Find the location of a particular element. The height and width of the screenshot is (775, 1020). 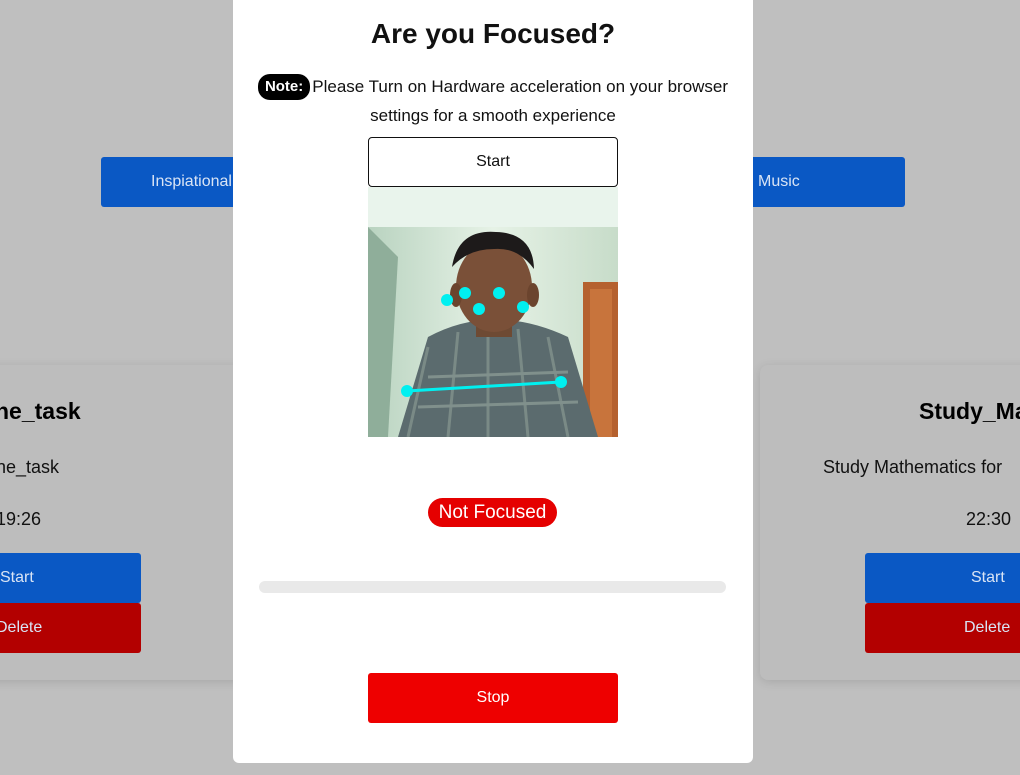

modal-title: Are you Focused? is located at coordinates (493, 33).